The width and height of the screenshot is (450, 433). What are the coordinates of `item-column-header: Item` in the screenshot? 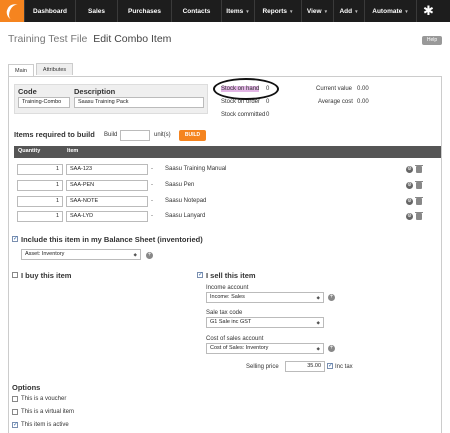 It's located at (73, 151).